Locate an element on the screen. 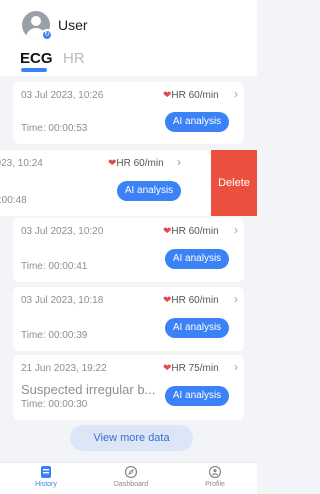 The image size is (320, 494). record-date: 03 Jul 2023, 10:26 is located at coordinates (62, 95).